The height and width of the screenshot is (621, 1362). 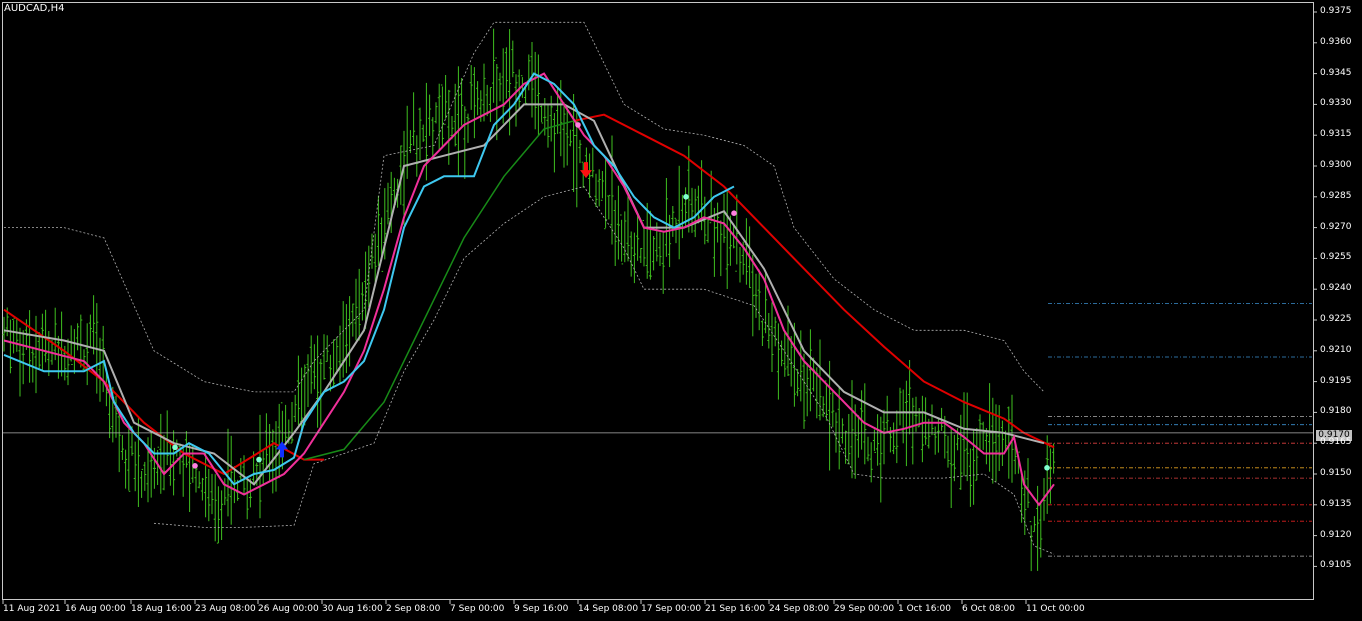 I want to click on y-tick-label: 0.9225, so click(x=1336, y=319).